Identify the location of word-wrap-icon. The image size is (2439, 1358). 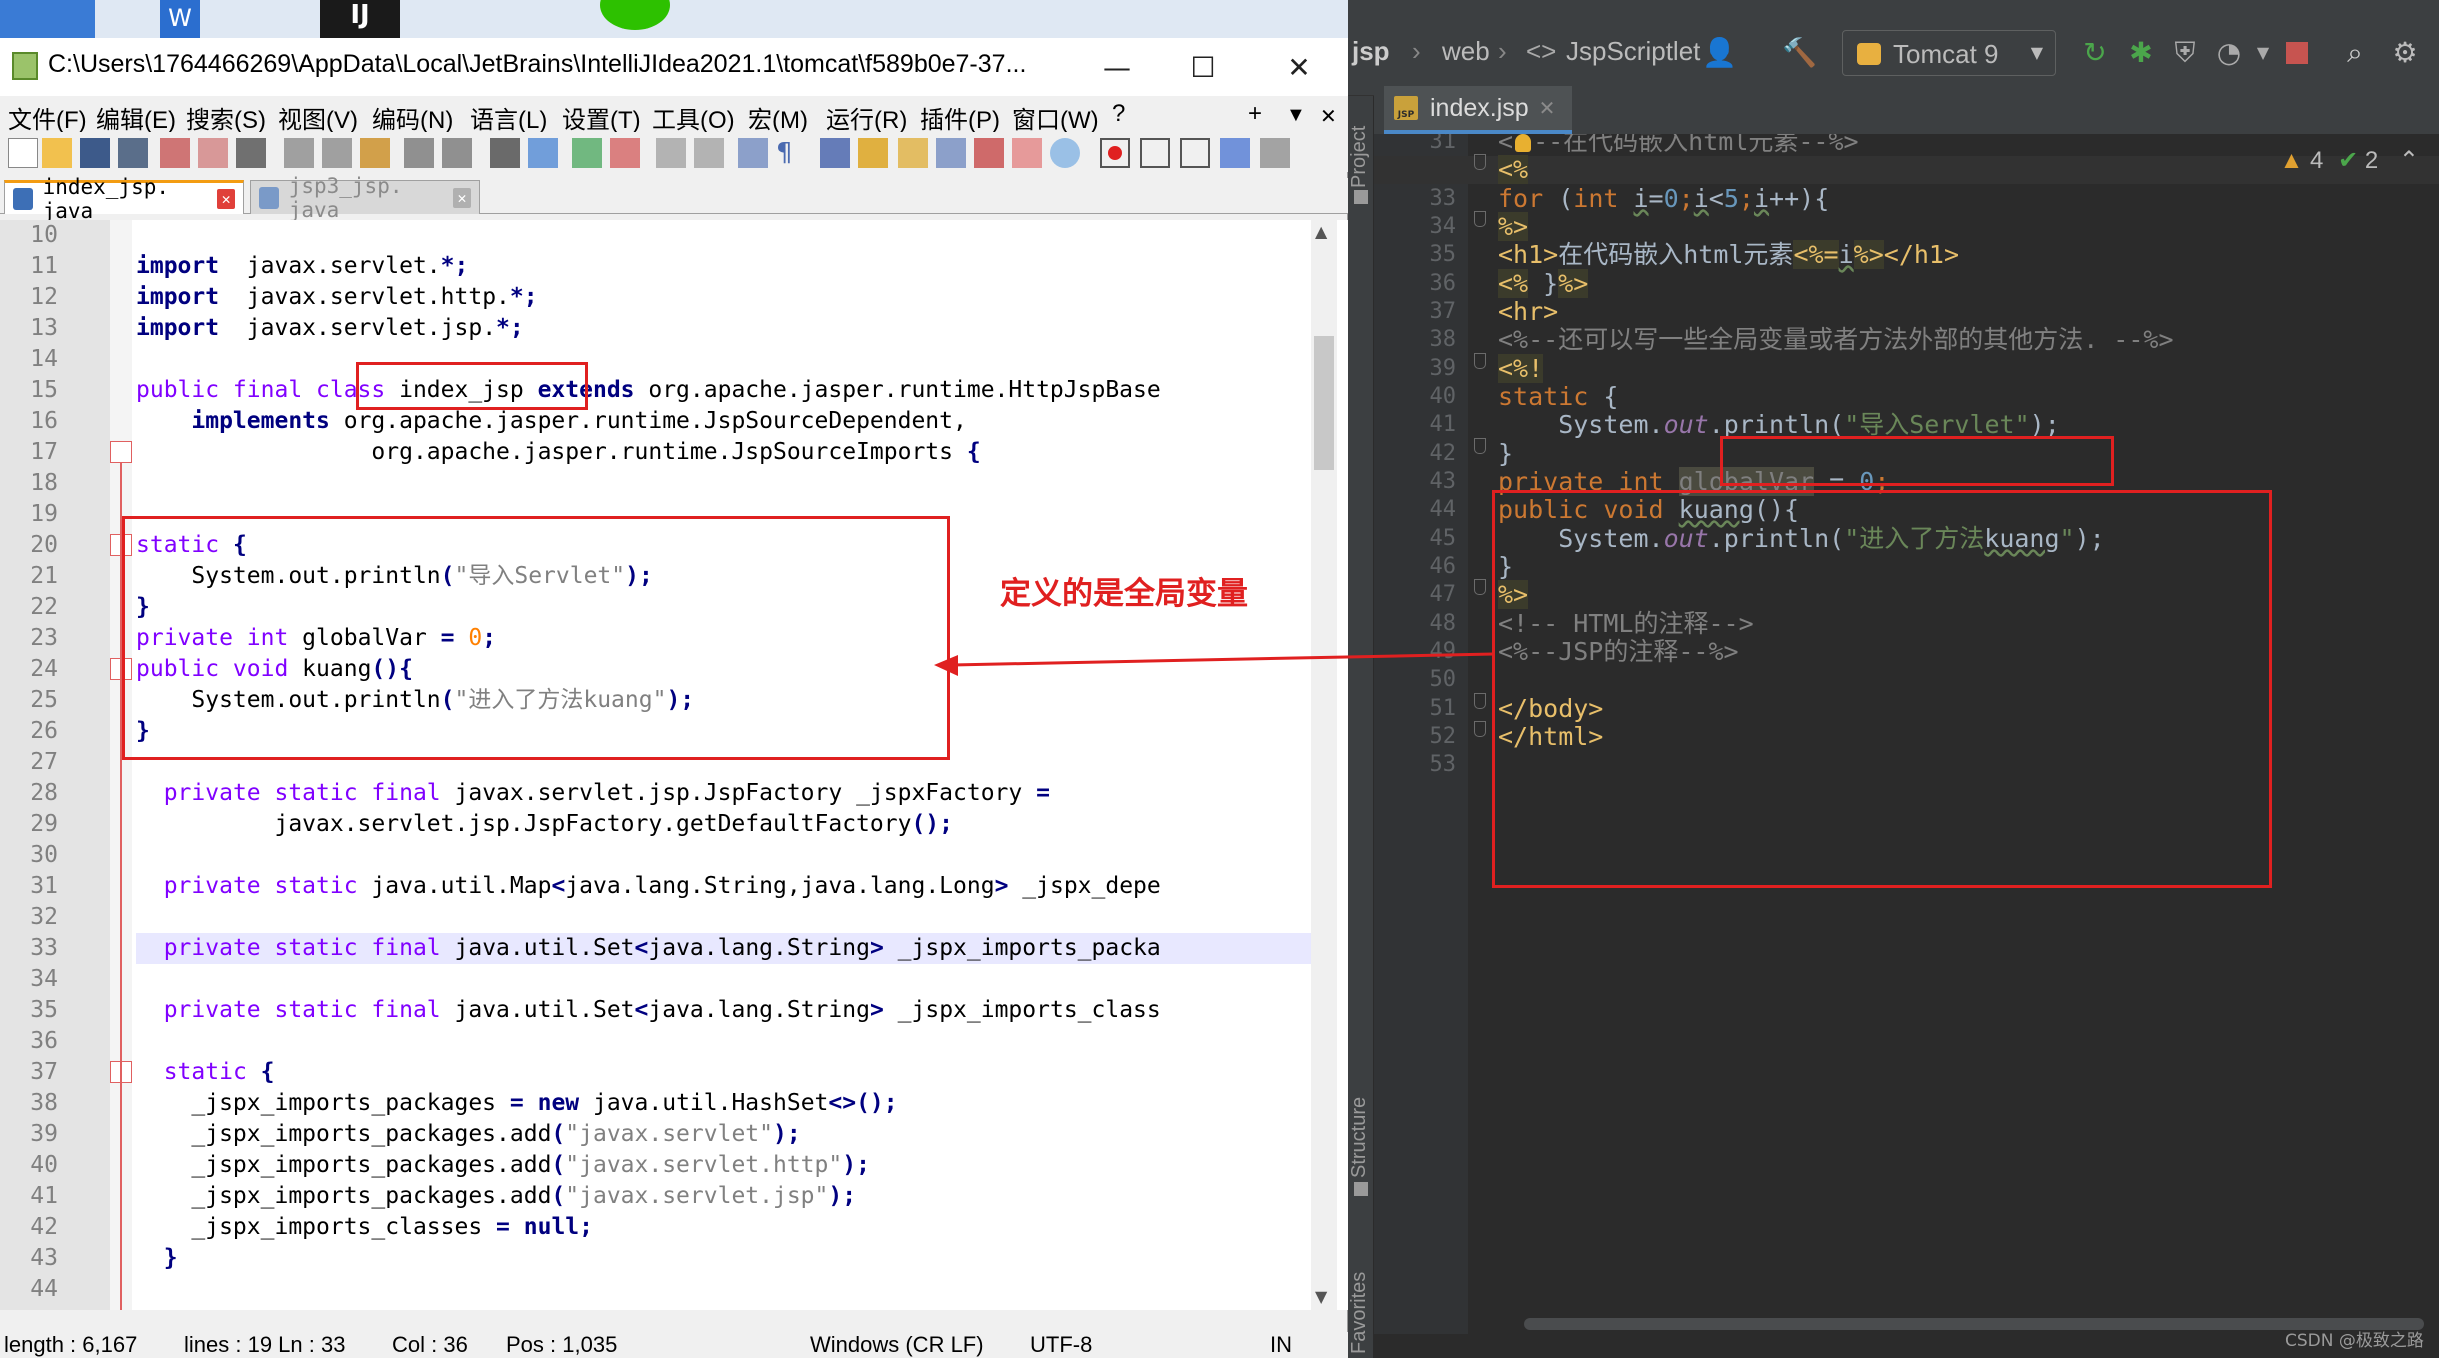
(753, 153).